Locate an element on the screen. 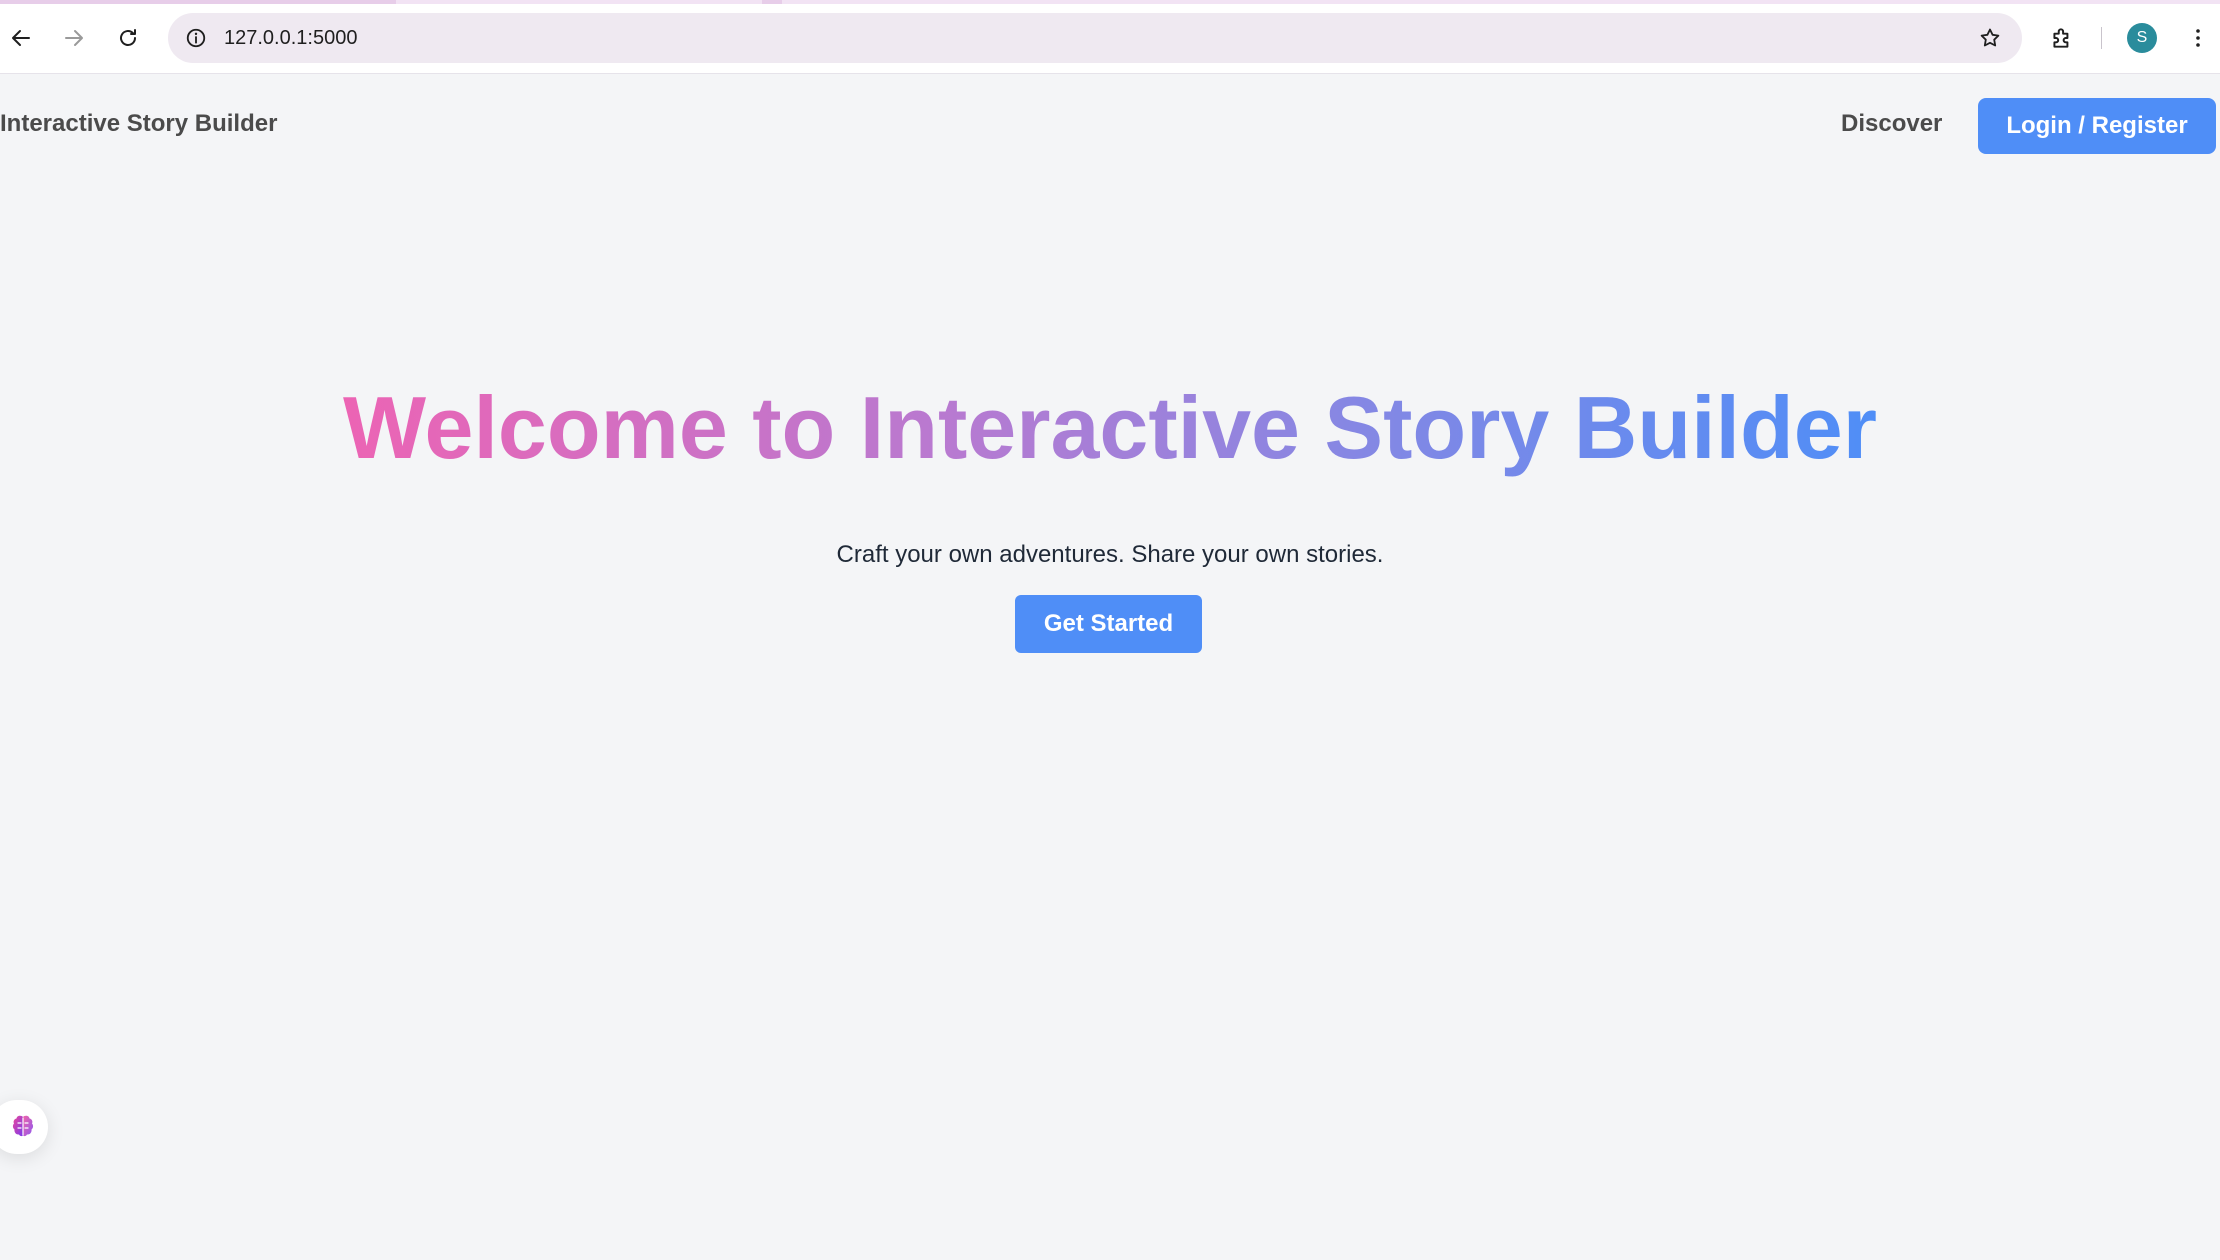 This screenshot has width=2220, height=1260. puzzle-icon is located at coordinates (2061, 38).